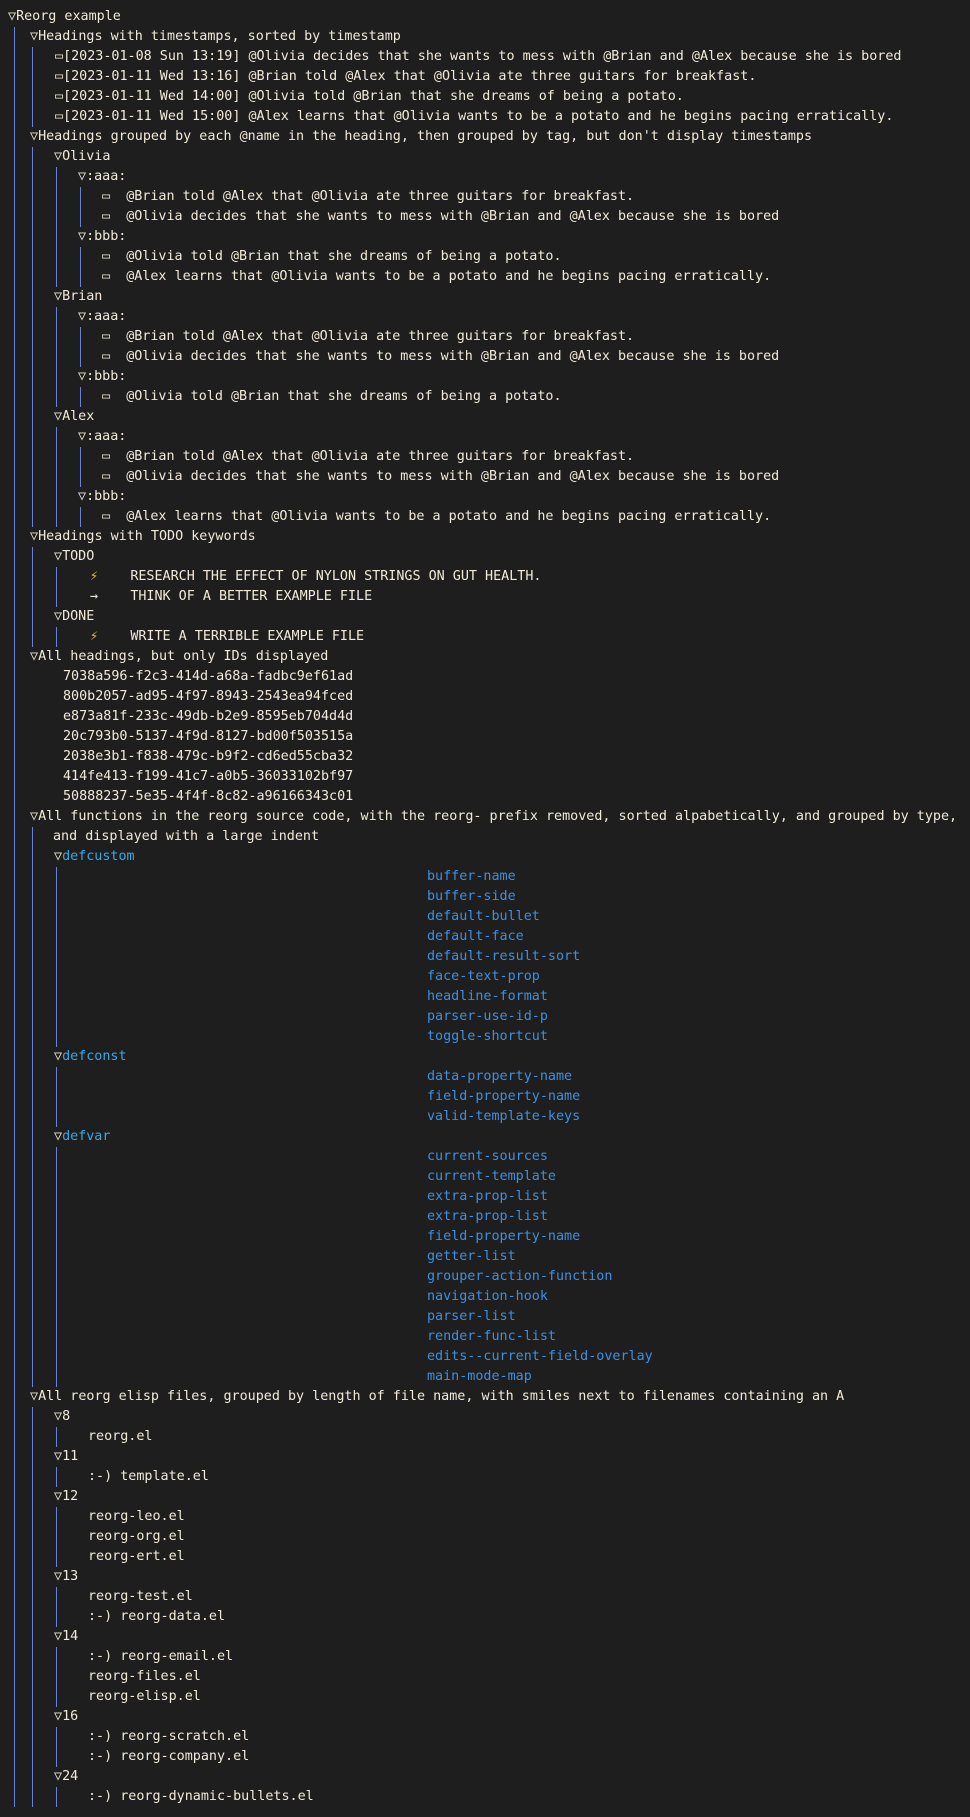 This screenshot has height=1817, width=970. I want to click on length-group-16: ▽16, so click(66, 1717).